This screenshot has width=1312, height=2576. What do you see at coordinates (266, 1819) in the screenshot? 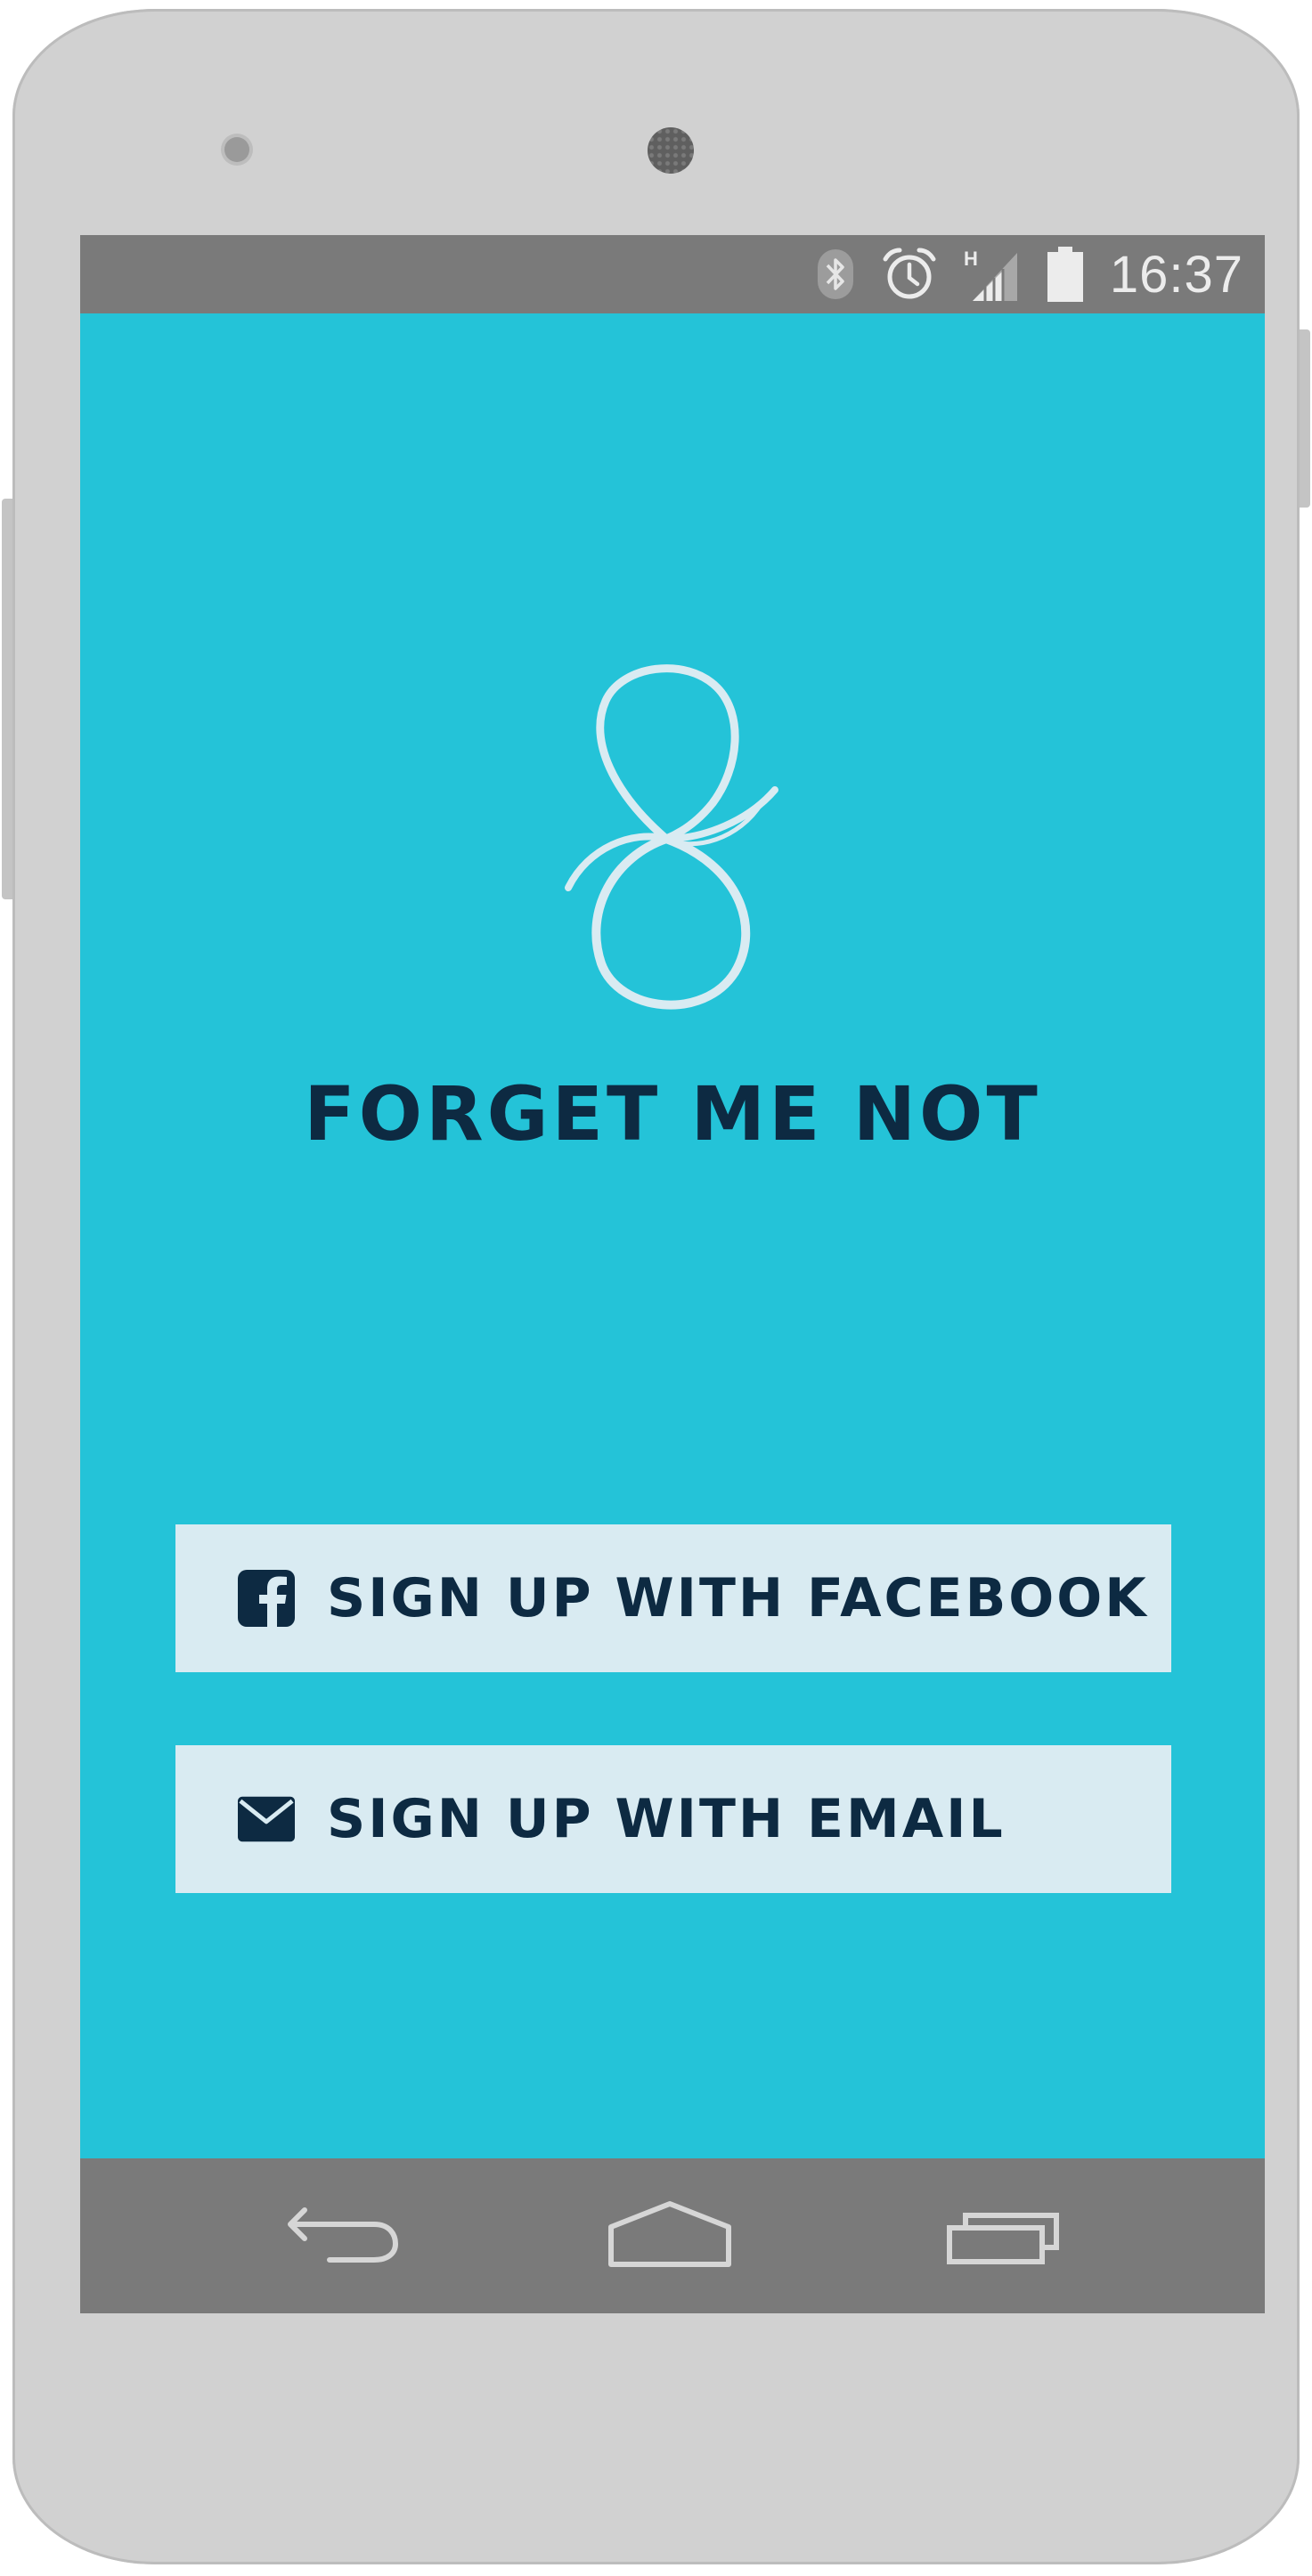
I see `envelope-icon` at bounding box center [266, 1819].